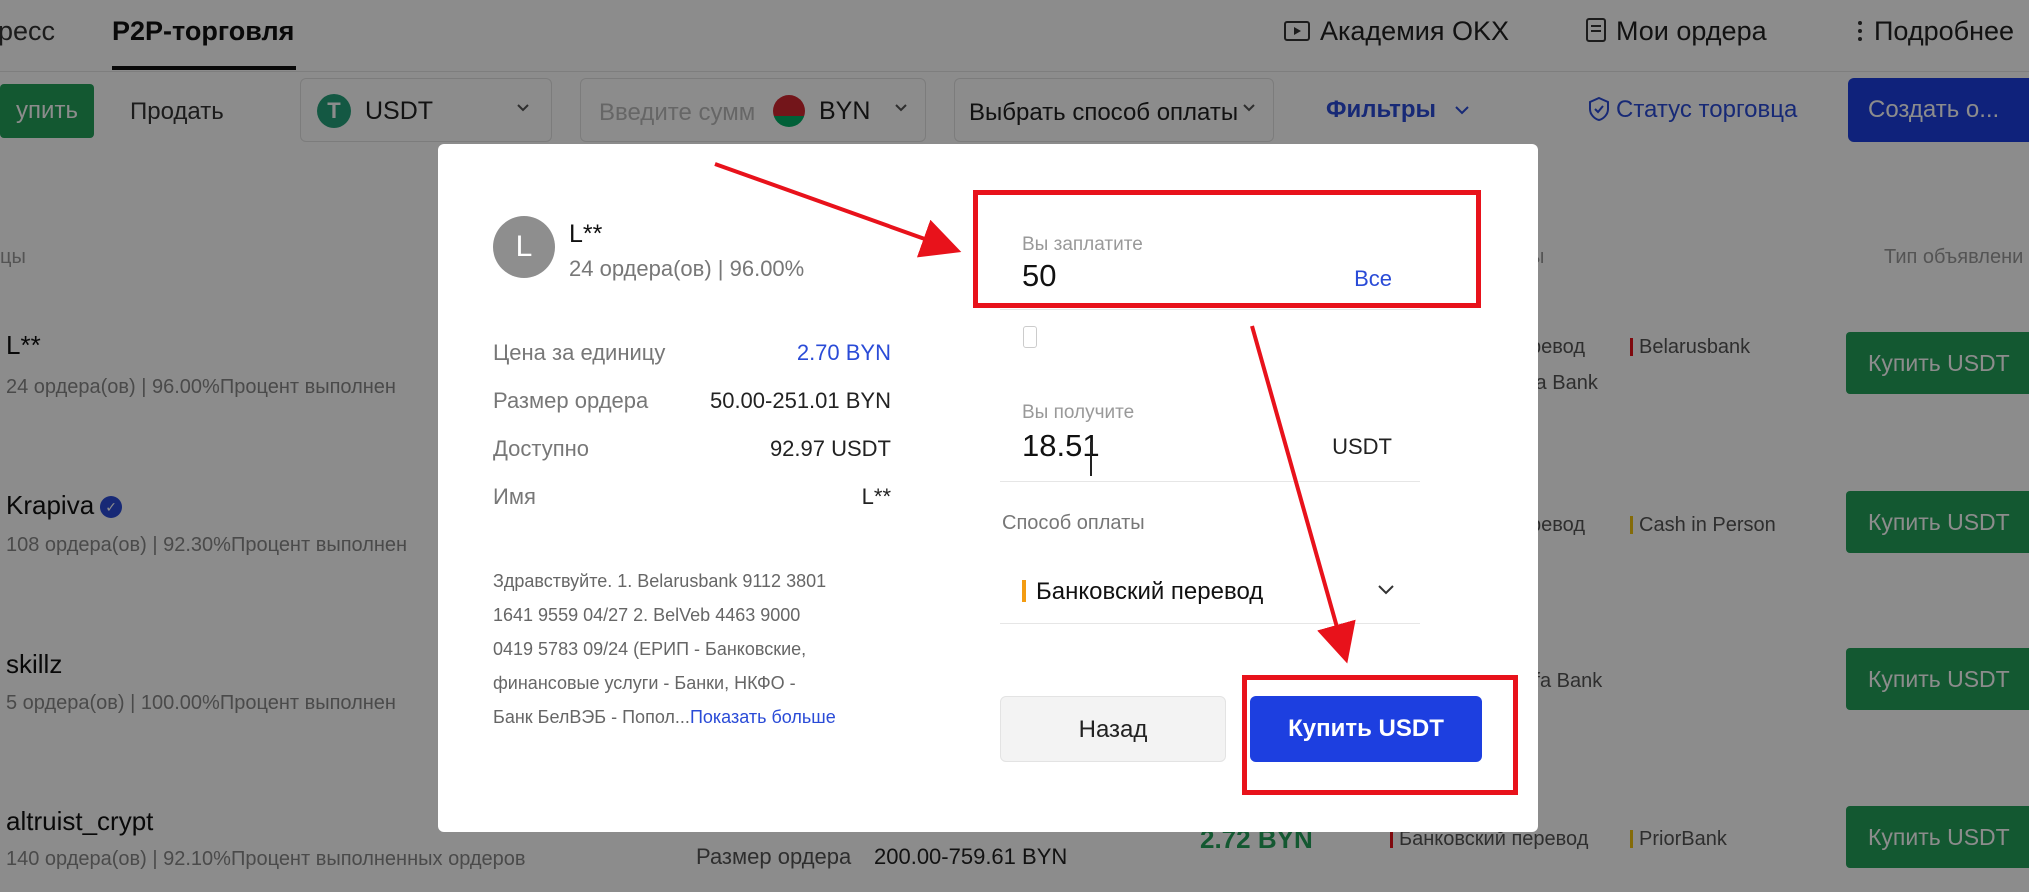  What do you see at coordinates (687, 268) in the screenshot?
I see `seller-stats: 24 ордера(ов) | 96.00%` at bounding box center [687, 268].